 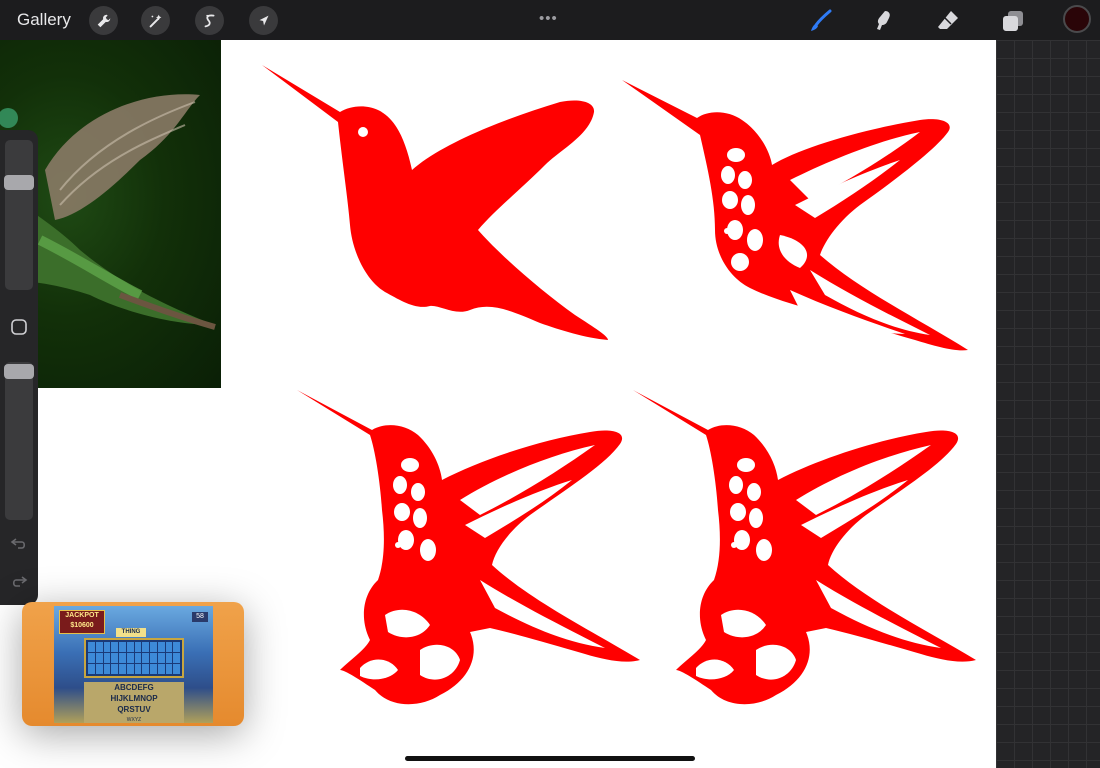 What do you see at coordinates (103, 20) in the screenshot?
I see `wrench-icon` at bounding box center [103, 20].